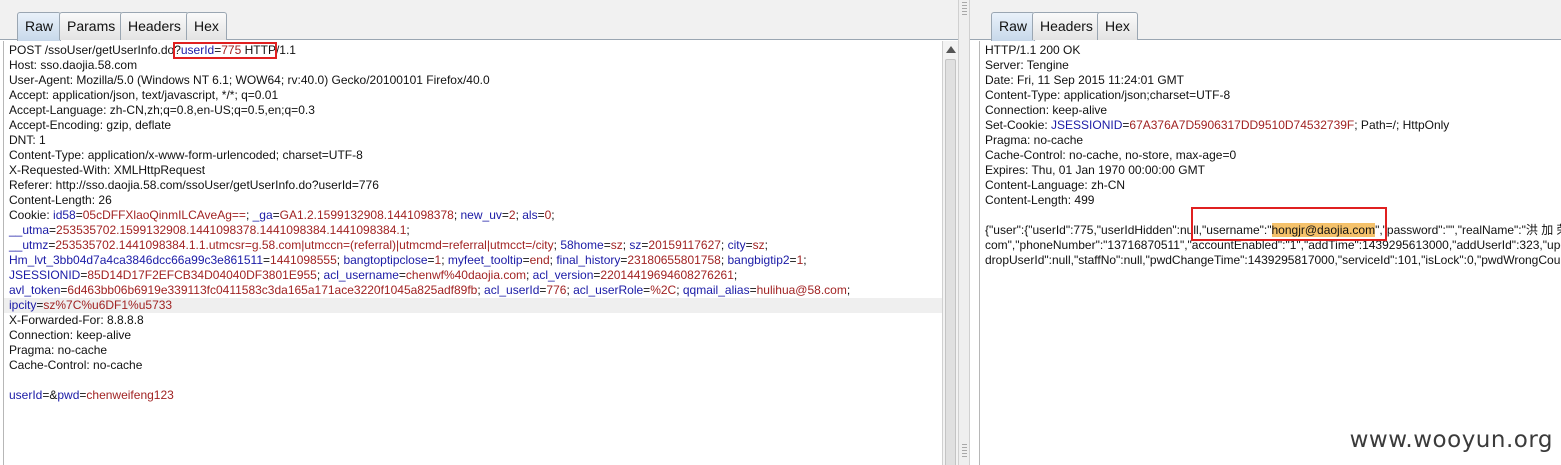  I want to click on cookie-name: sz, so click(635, 245).